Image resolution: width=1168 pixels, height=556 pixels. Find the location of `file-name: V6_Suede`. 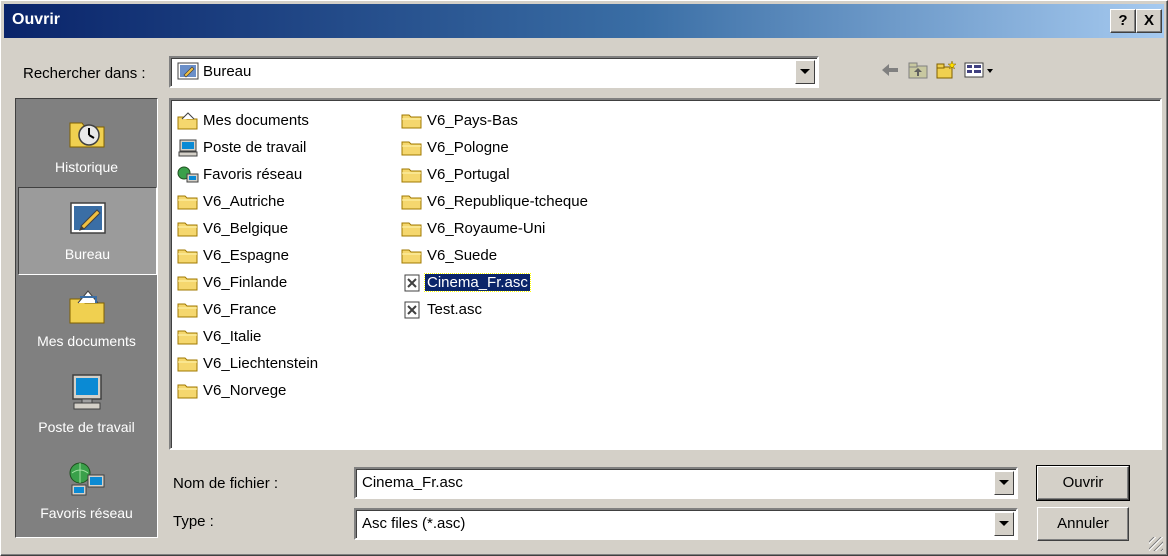

file-name: V6_Suede is located at coordinates (462, 255).